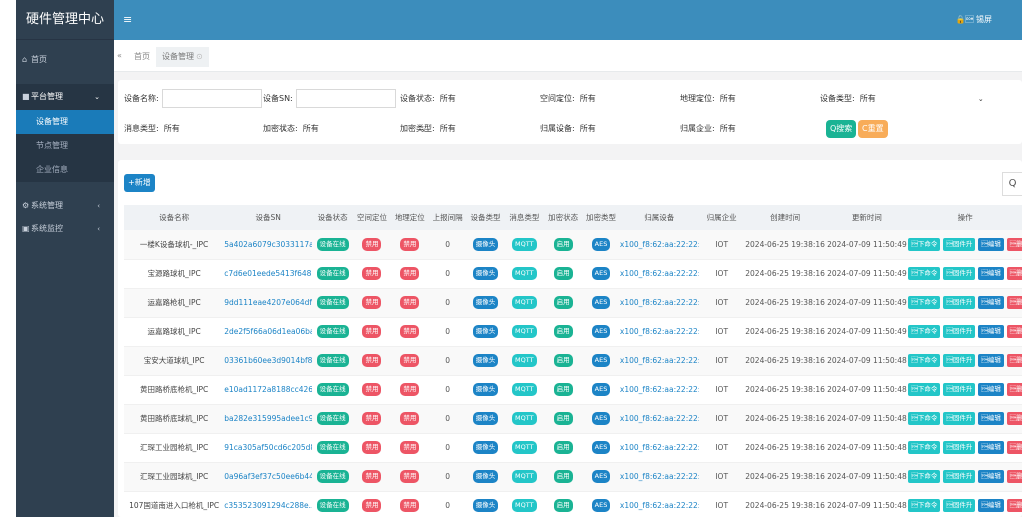  What do you see at coordinates (563, 217) in the screenshot?
I see `column-header: 加密状态` at bounding box center [563, 217].